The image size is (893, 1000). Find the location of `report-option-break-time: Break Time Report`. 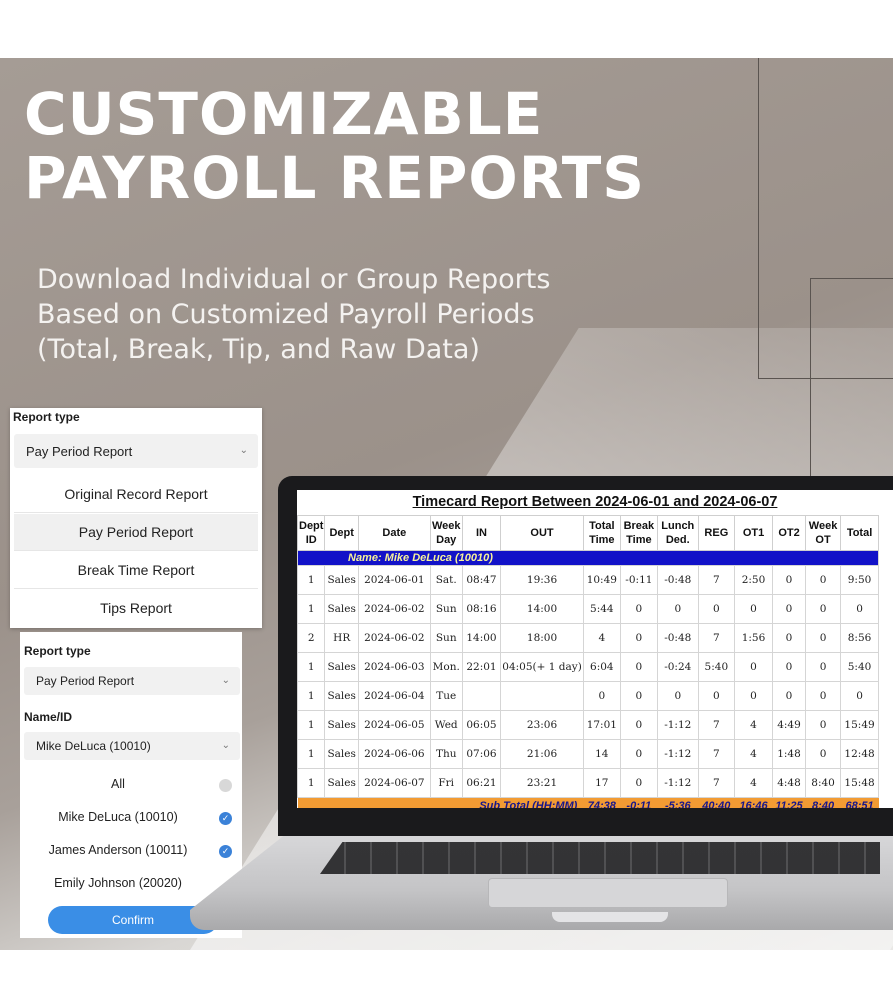

report-option-break-time: Break Time Report is located at coordinates (136, 570).